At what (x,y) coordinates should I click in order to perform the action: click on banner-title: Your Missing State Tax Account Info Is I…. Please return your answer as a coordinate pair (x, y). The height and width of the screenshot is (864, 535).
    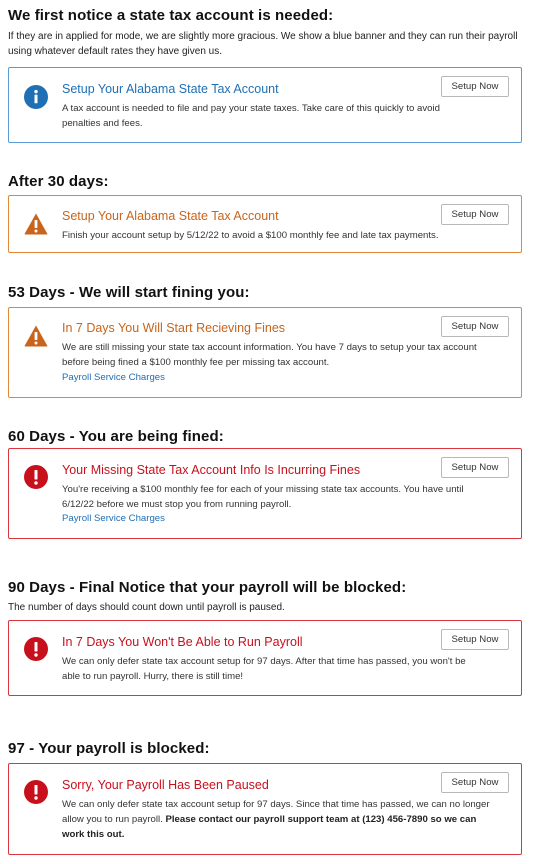
    Looking at the image, I should click on (211, 470).